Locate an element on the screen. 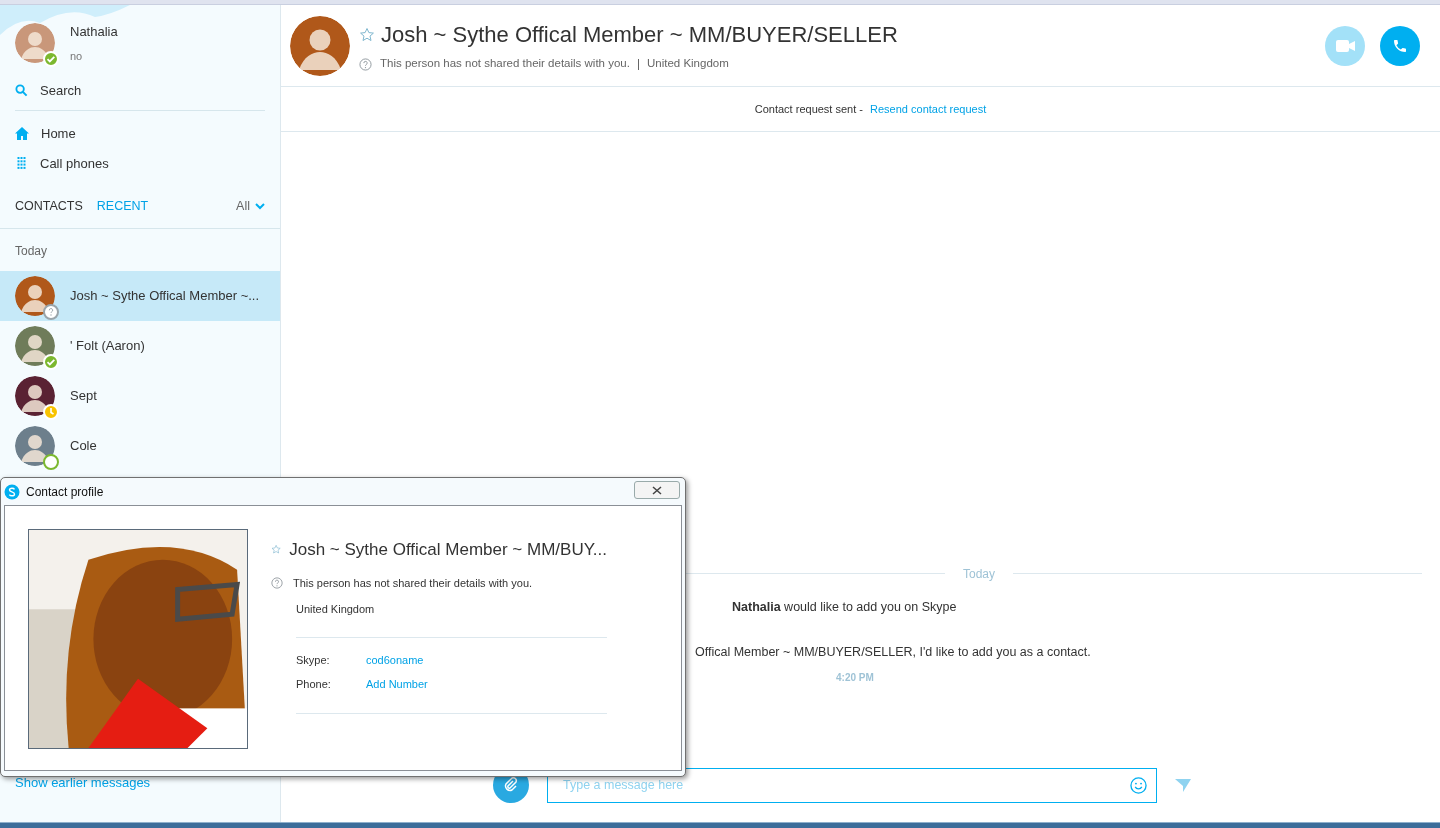 The height and width of the screenshot is (828, 1440). section-label: Today is located at coordinates (31, 251).